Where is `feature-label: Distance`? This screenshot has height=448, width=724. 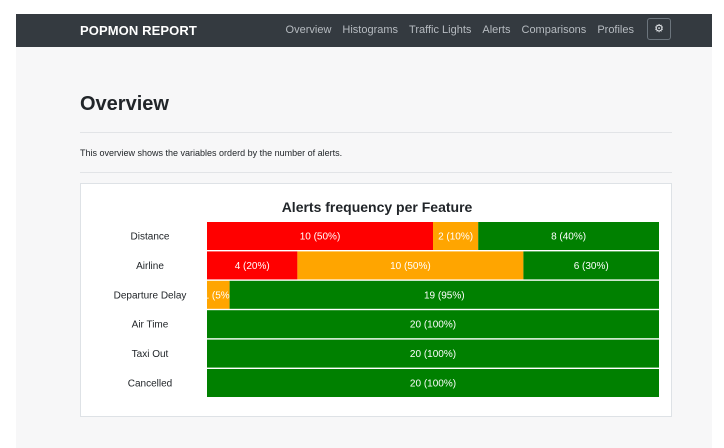
feature-label: Distance is located at coordinates (150, 237).